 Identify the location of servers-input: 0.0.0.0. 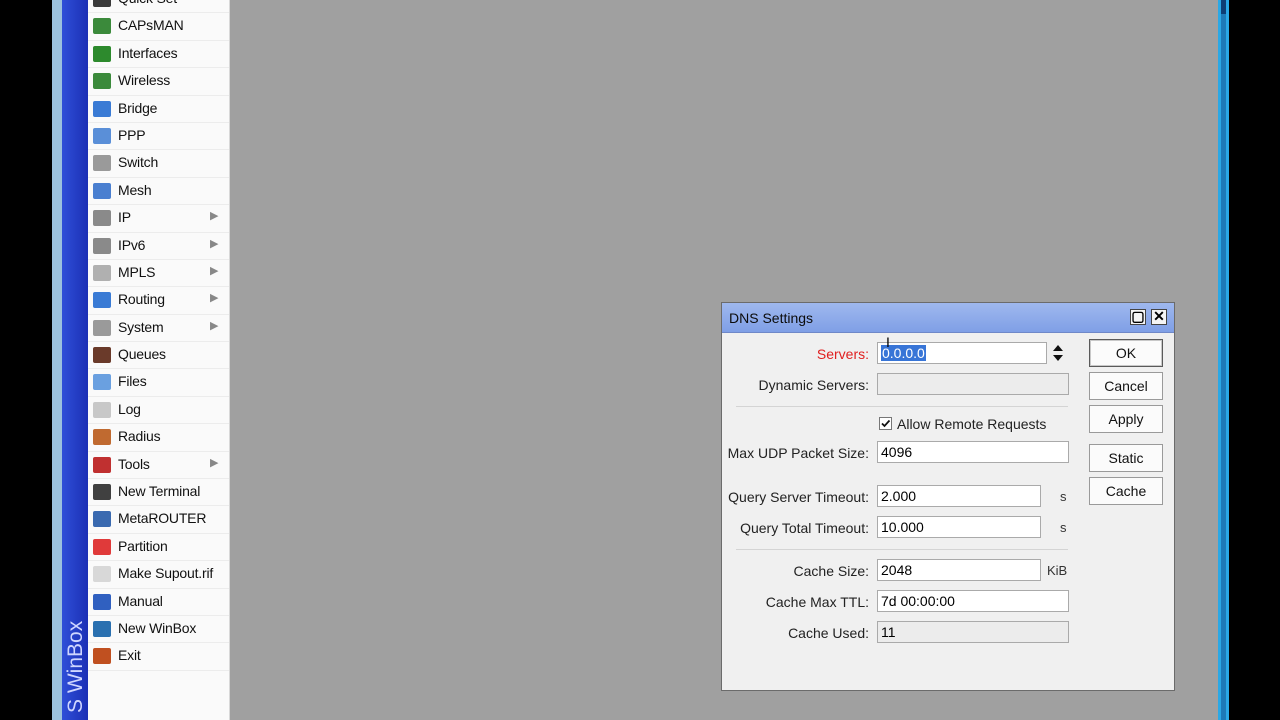
(962, 353).